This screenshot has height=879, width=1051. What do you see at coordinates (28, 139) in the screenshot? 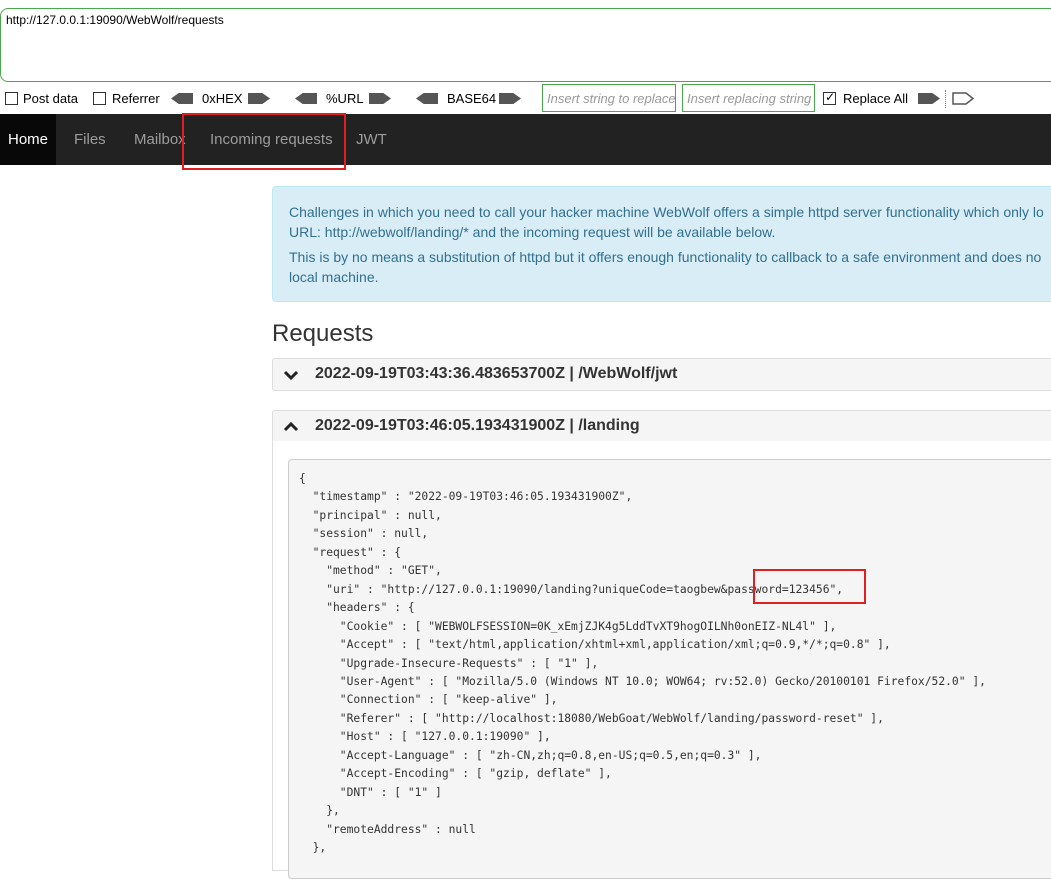
I see `nav-home: Home` at bounding box center [28, 139].